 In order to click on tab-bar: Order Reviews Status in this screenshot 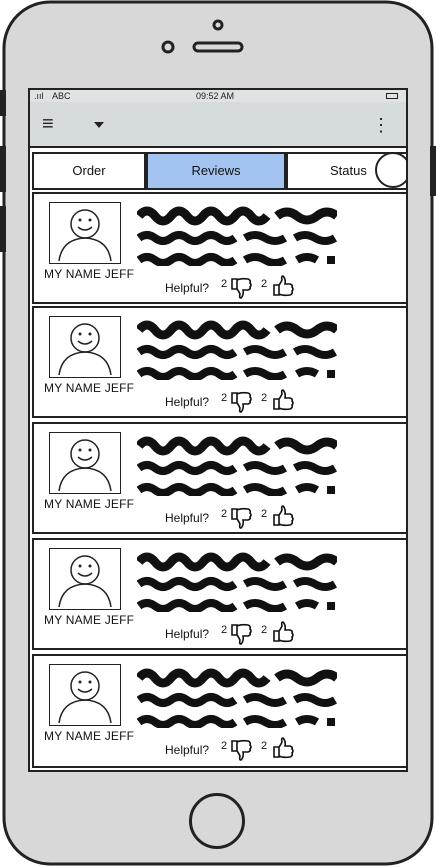, I will do `click(219, 172)`.